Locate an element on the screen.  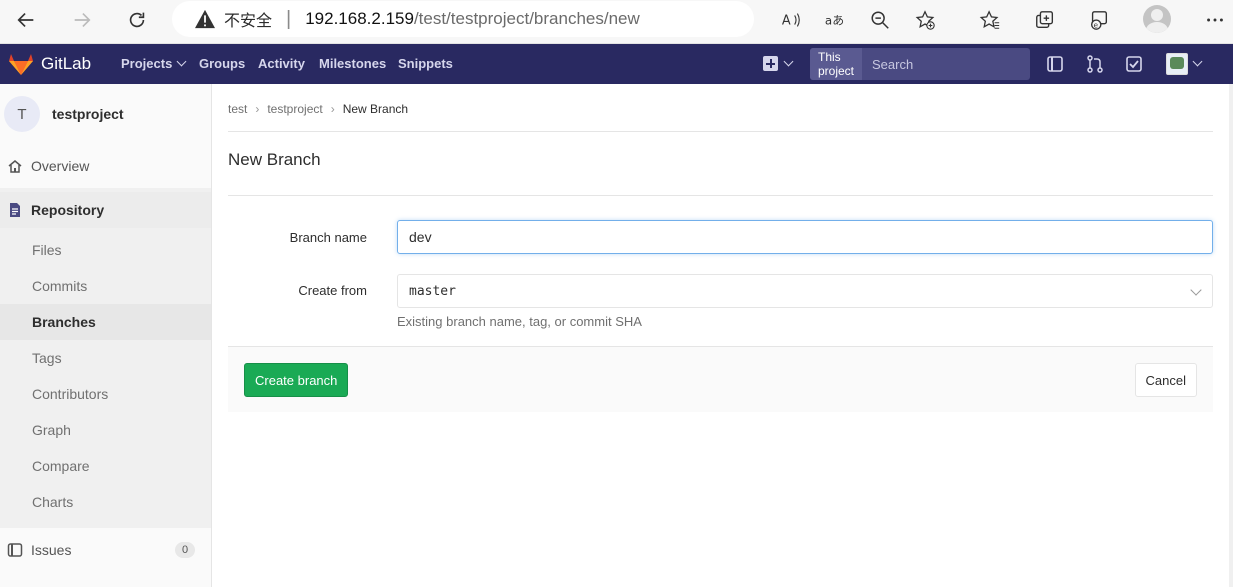
user-avatar is located at coordinates (1177, 64).